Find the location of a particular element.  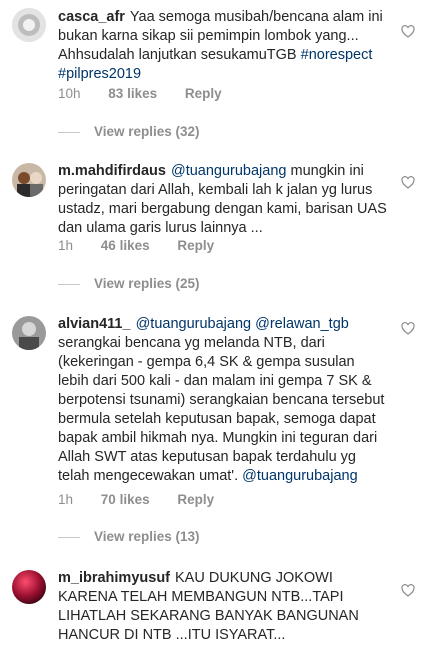

view-replies-button: View replies (13) is located at coordinates (129, 536).